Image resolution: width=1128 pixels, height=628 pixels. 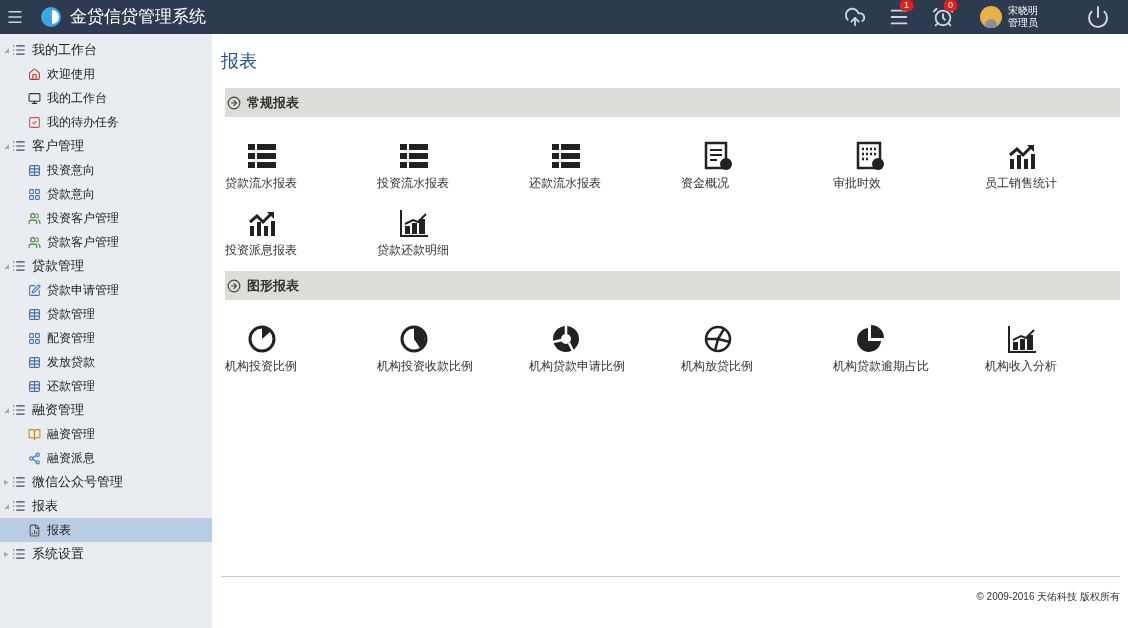 I want to click on report-link: 贷款还款明细, so click(x=453, y=233).